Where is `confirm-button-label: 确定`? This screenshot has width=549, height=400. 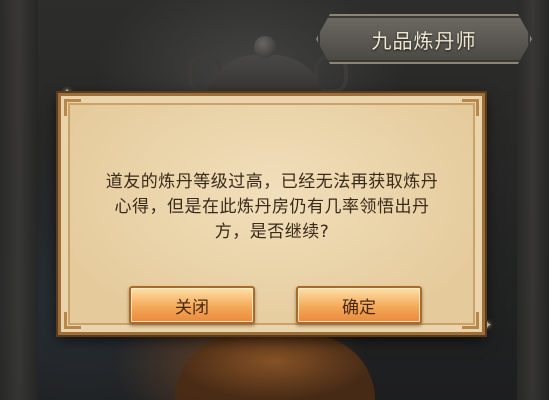
confirm-button-label: 确定 is located at coordinates (359, 307).